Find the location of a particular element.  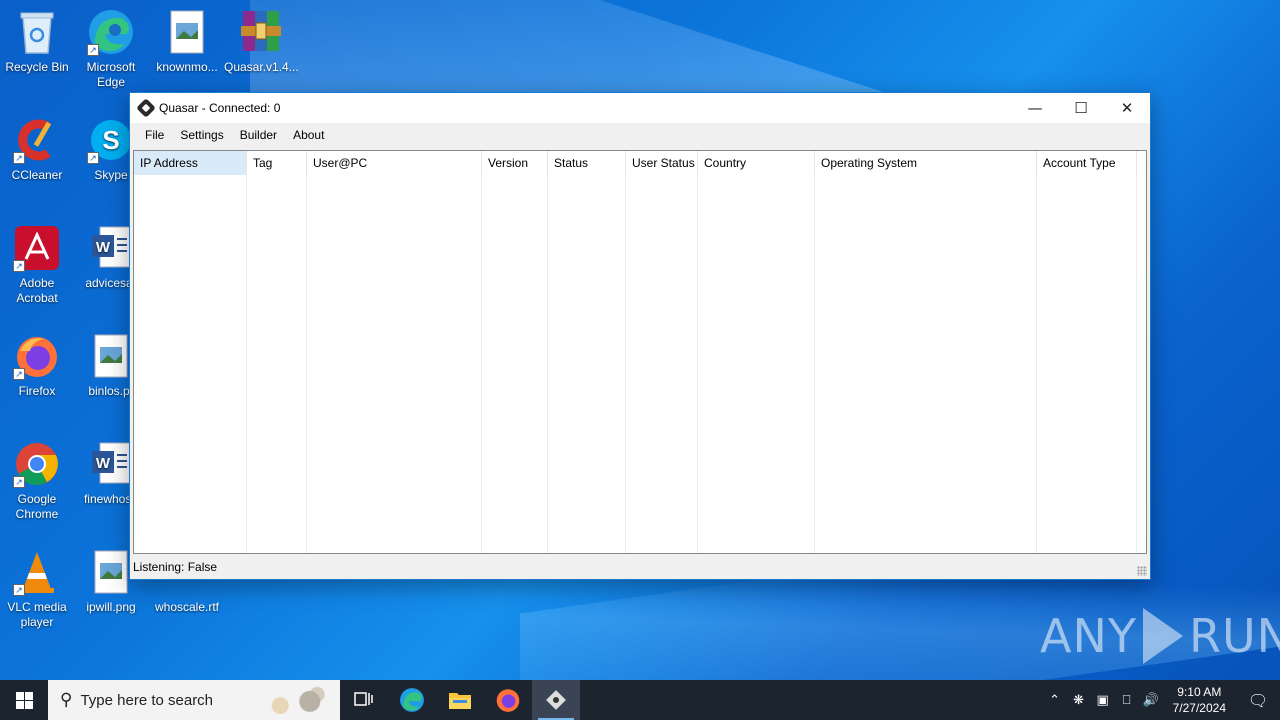

window-title: Quasar - Connected: 0 is located at coordinates (220, 108).